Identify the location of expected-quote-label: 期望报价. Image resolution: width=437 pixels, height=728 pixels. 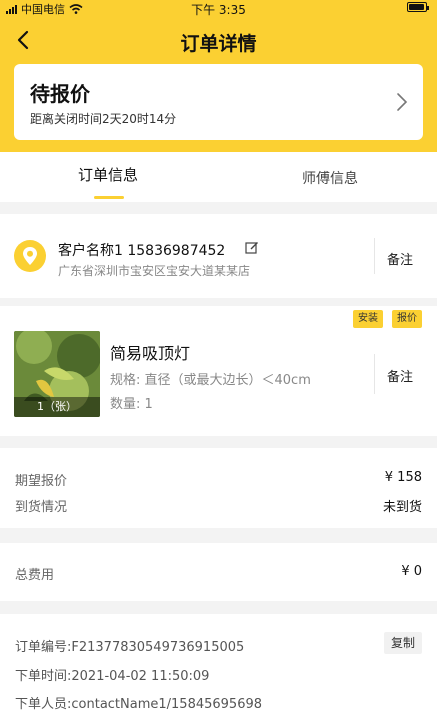
(41, 481).